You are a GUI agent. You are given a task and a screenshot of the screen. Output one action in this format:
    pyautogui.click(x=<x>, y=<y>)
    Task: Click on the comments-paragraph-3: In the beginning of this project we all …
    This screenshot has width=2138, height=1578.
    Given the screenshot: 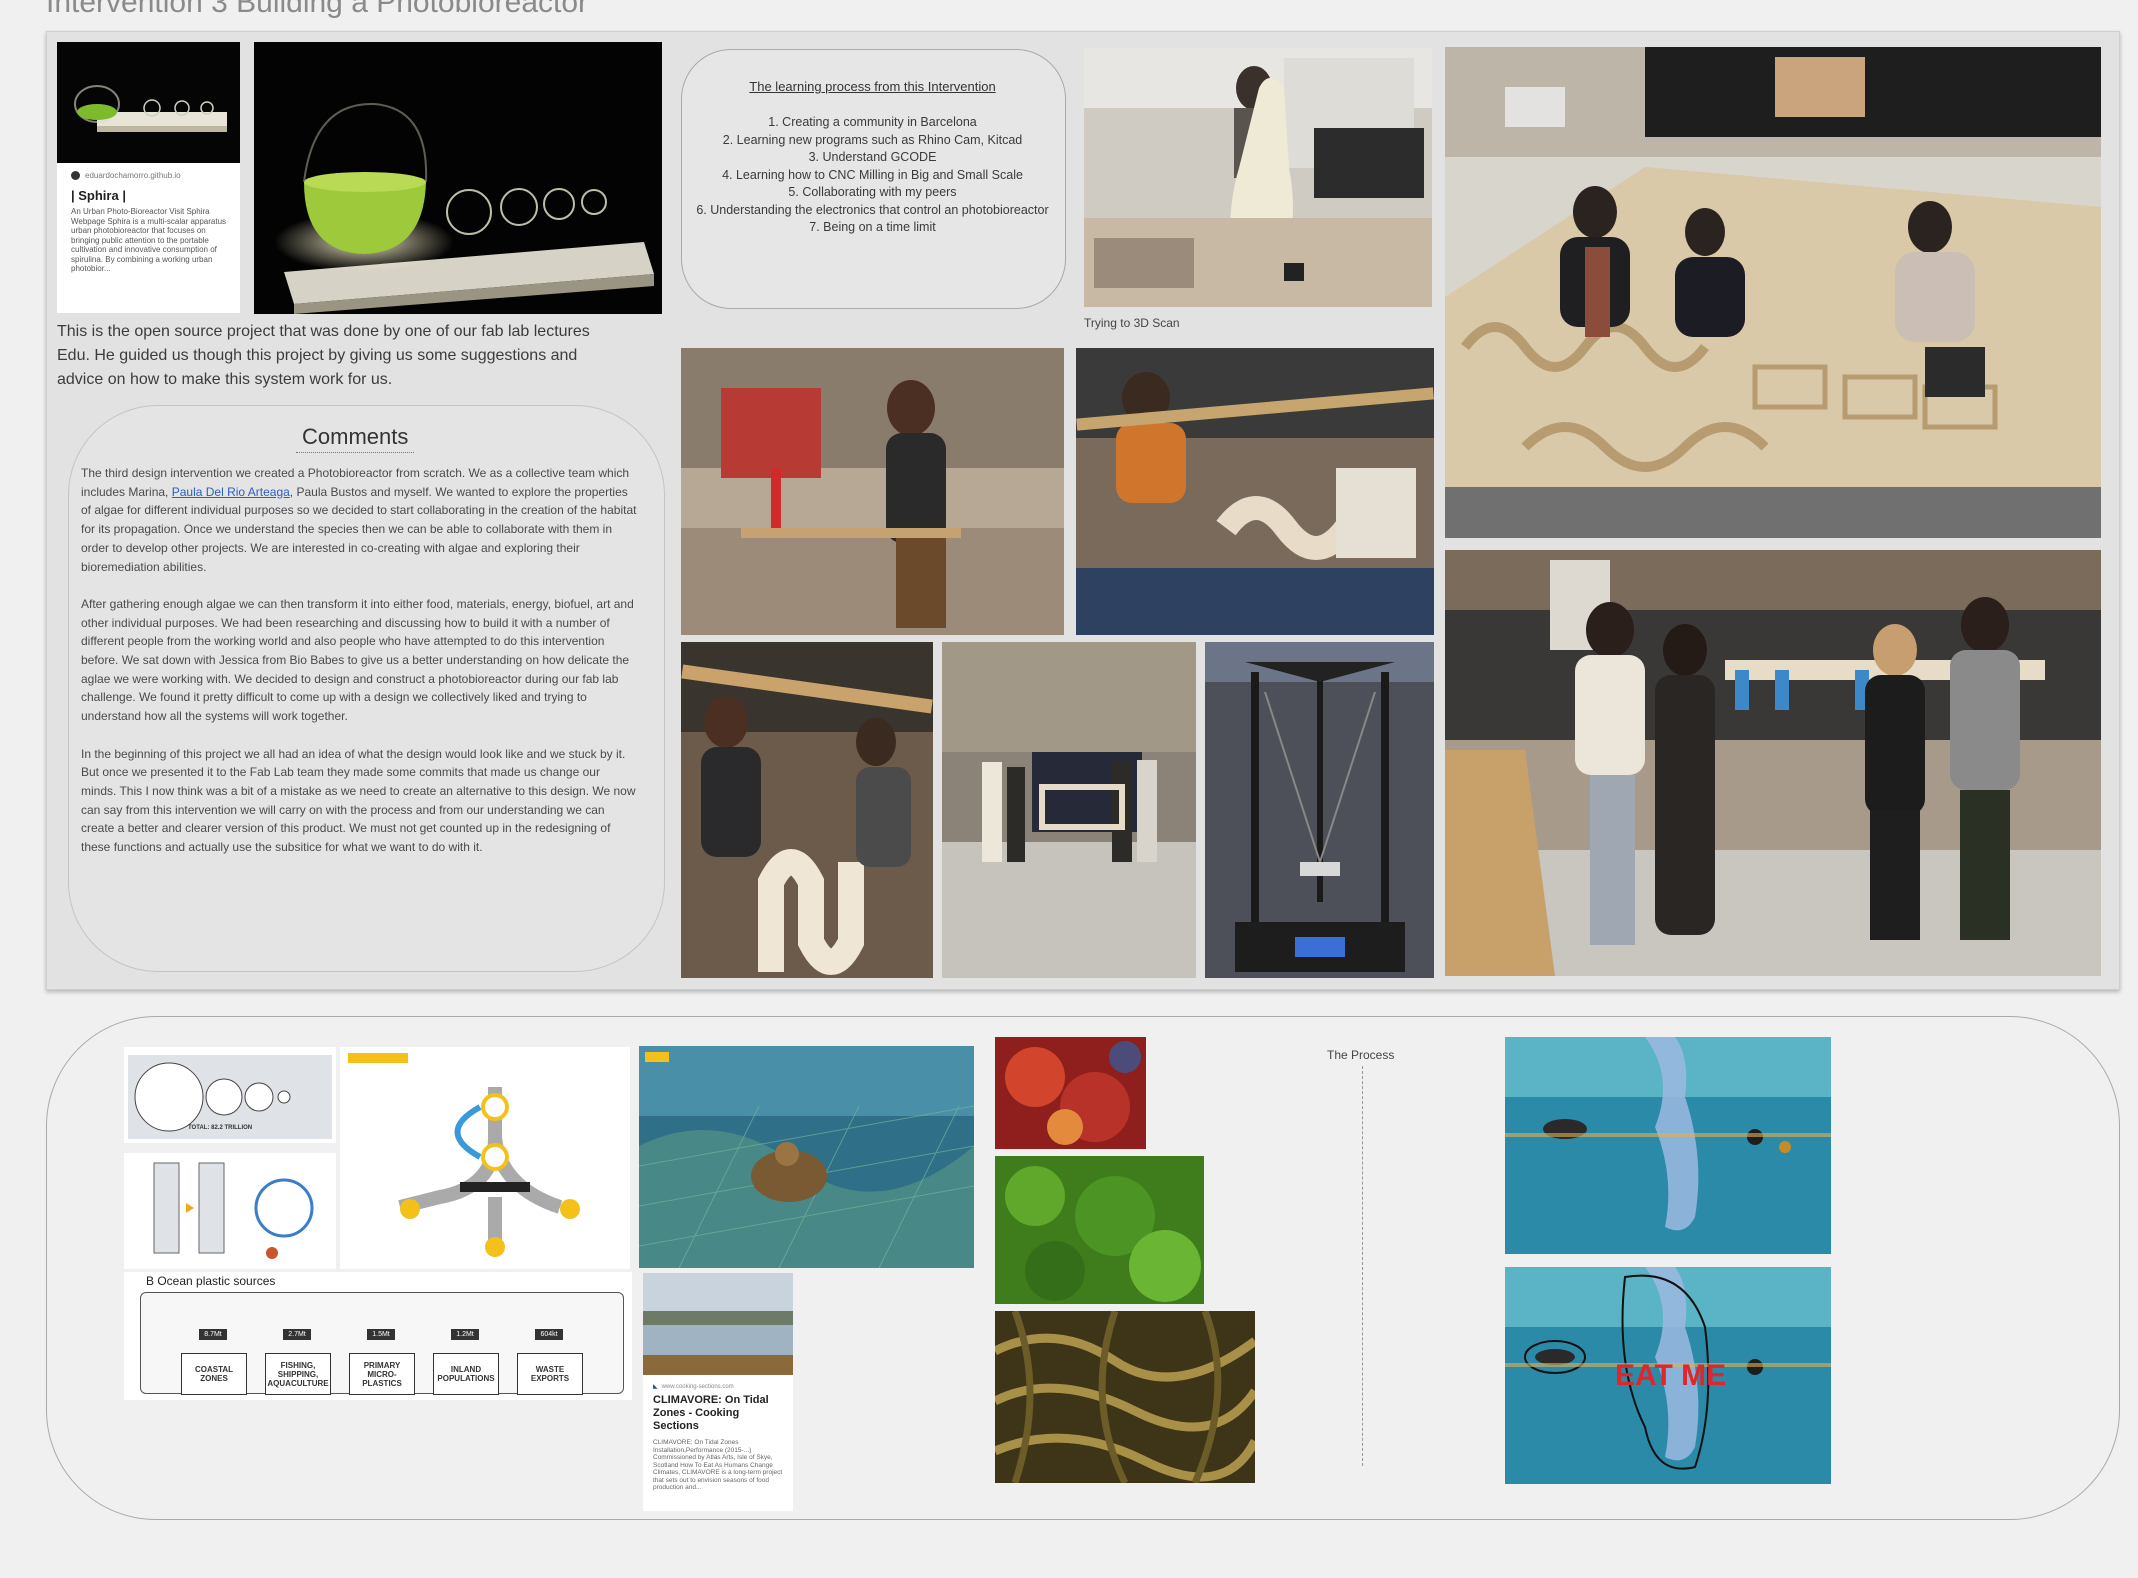 What is the action you would take?
    pyautogui.click(x=358, y=800)
    